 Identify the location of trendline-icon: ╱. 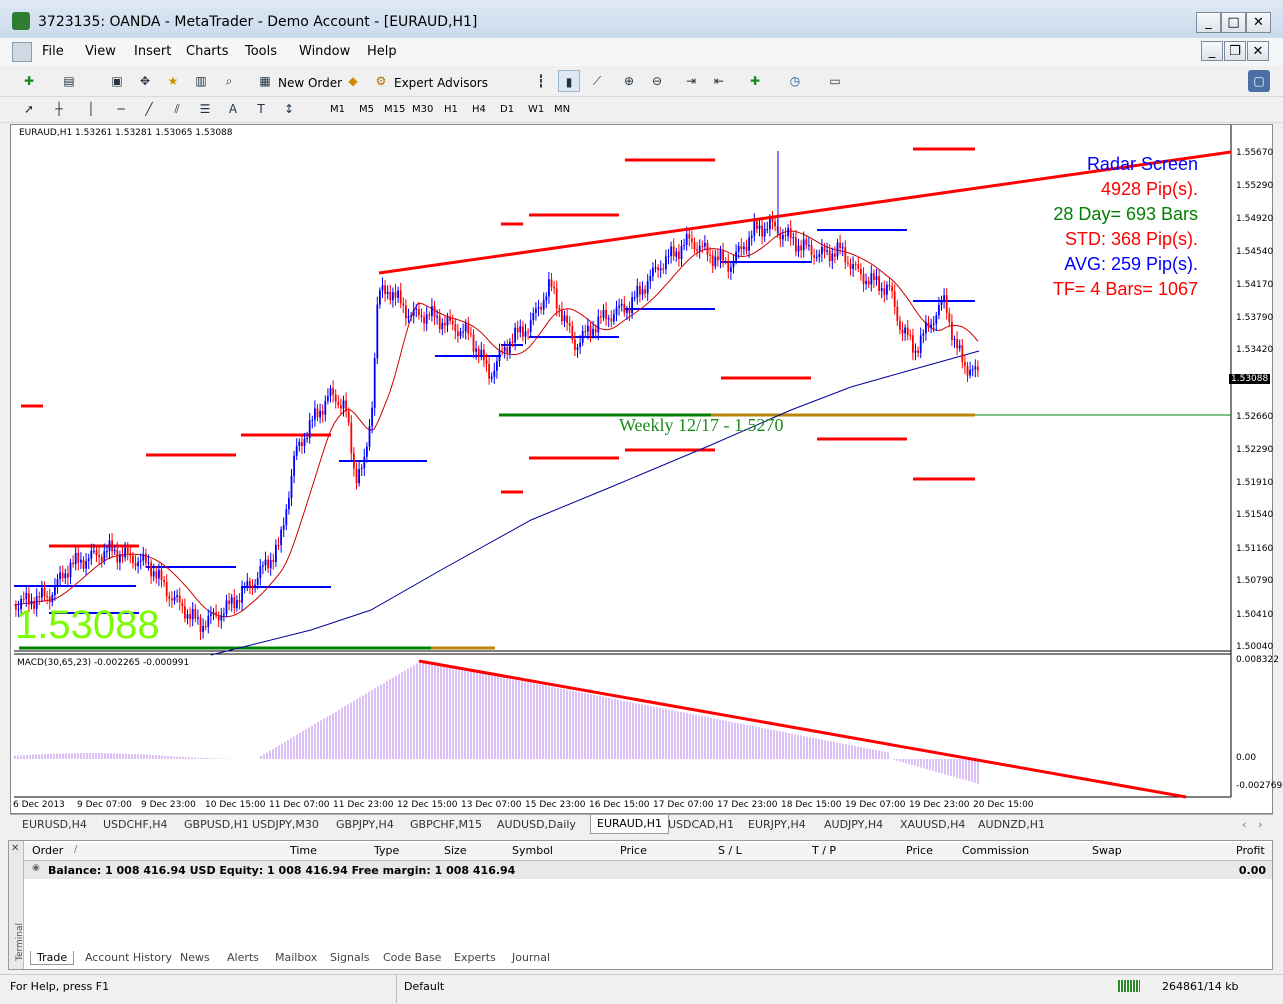
(149, 109).